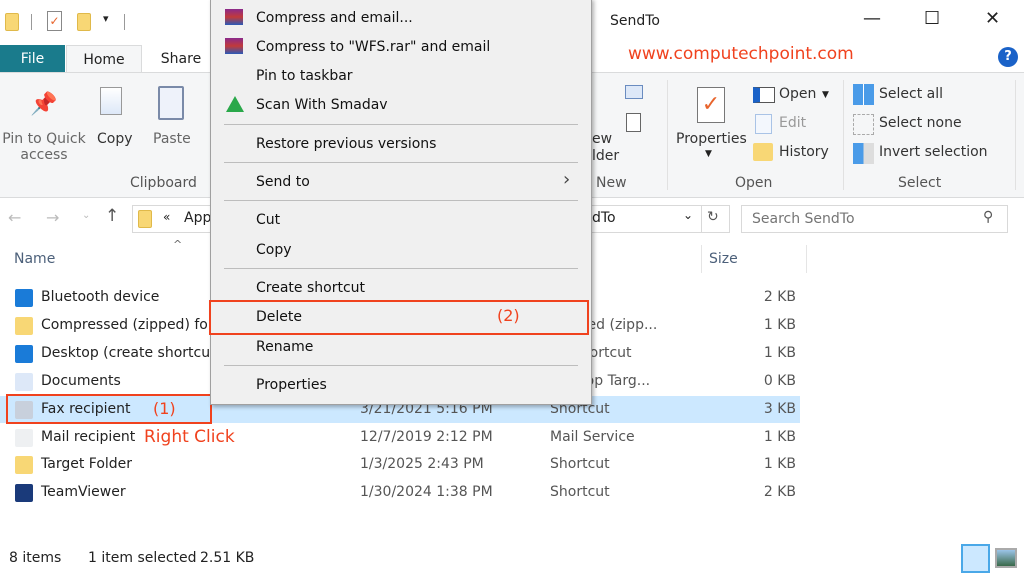 The image size is (1024, 585). Describe the element at coordinates (426, 436) in the screenshot. I see `file-date: 12/7/2019 2:12 PM` at that location.